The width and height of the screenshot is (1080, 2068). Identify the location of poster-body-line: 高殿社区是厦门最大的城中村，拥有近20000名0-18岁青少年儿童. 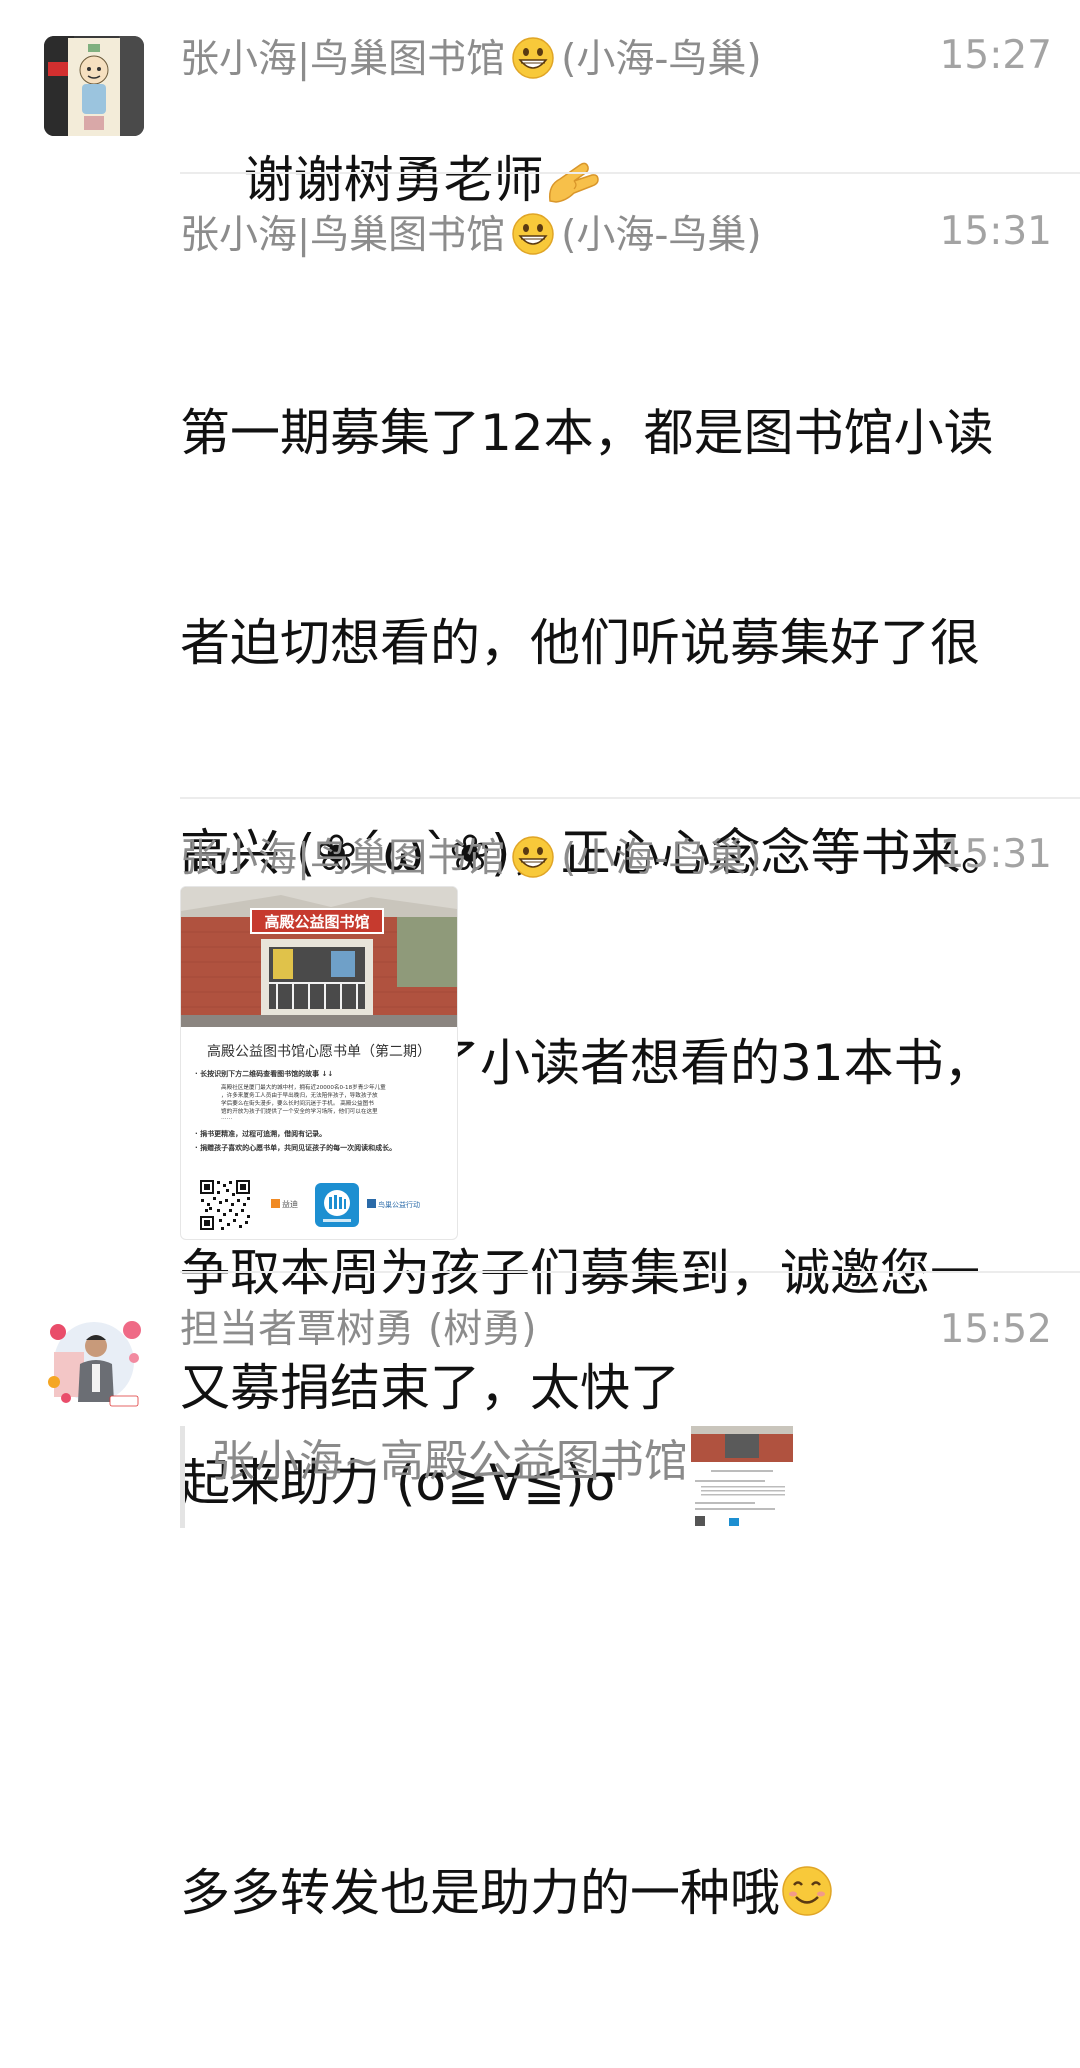
(303, 1088).